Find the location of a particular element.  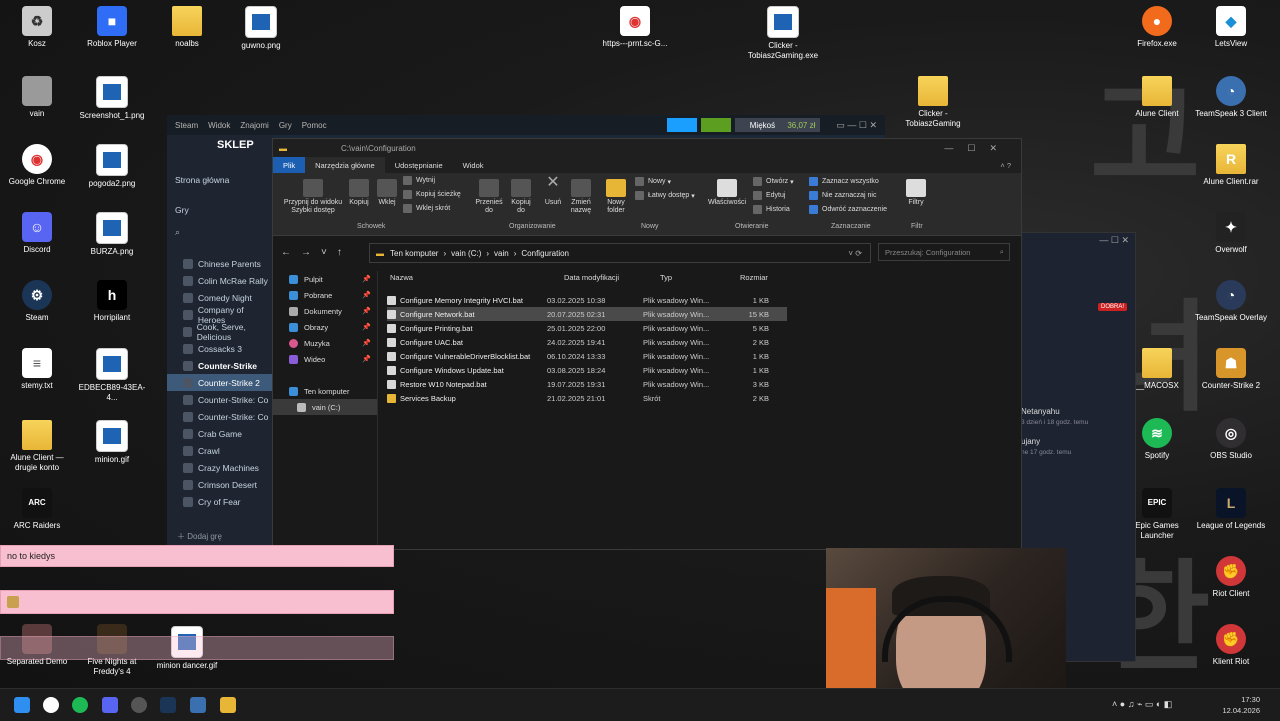

tab-view: Widok is located at coordinates (473, 165).